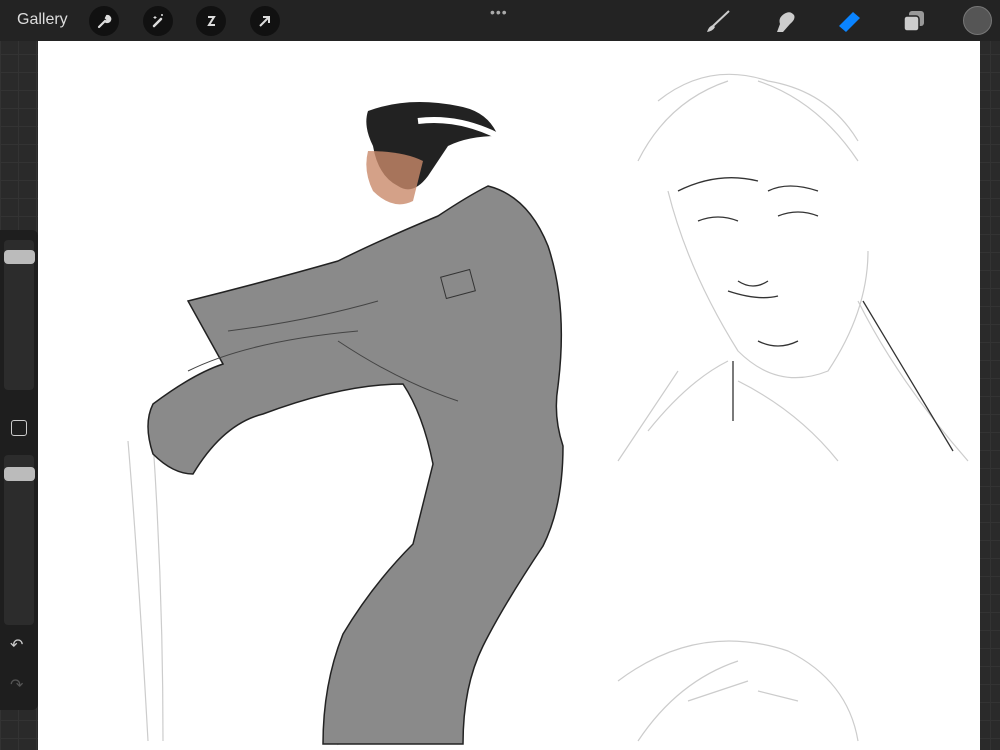  What do you see at coordinates (977, 20) in the screenshot?
I see `color-picker-button` at bounding box center [977, 20].